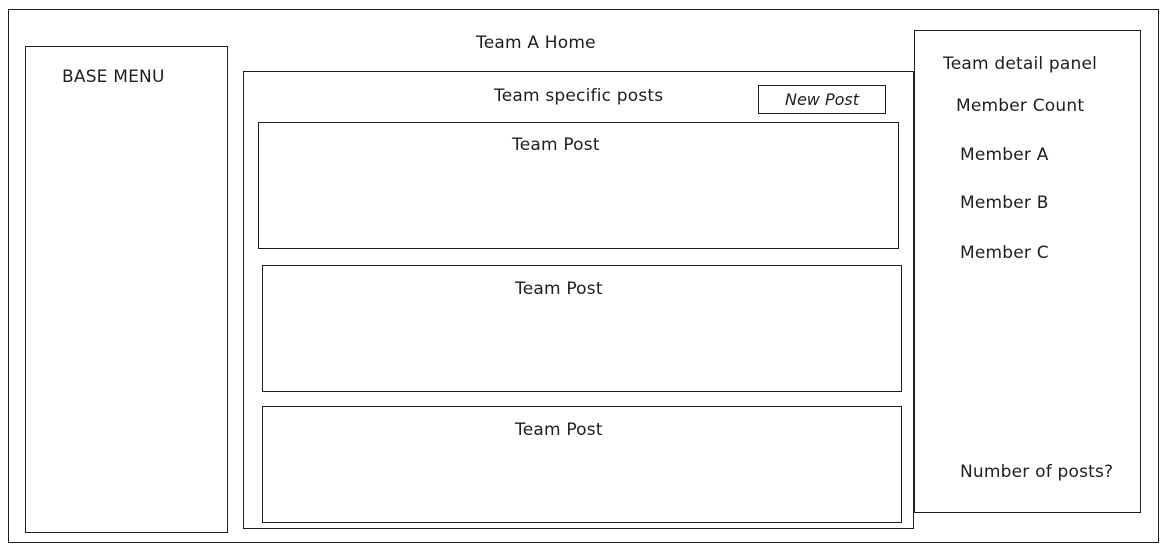  What do you see at coordinates (113, 77) in the screenshot?
I see `base-menu-label: BASE MENU` at bounding box center [113, 77].